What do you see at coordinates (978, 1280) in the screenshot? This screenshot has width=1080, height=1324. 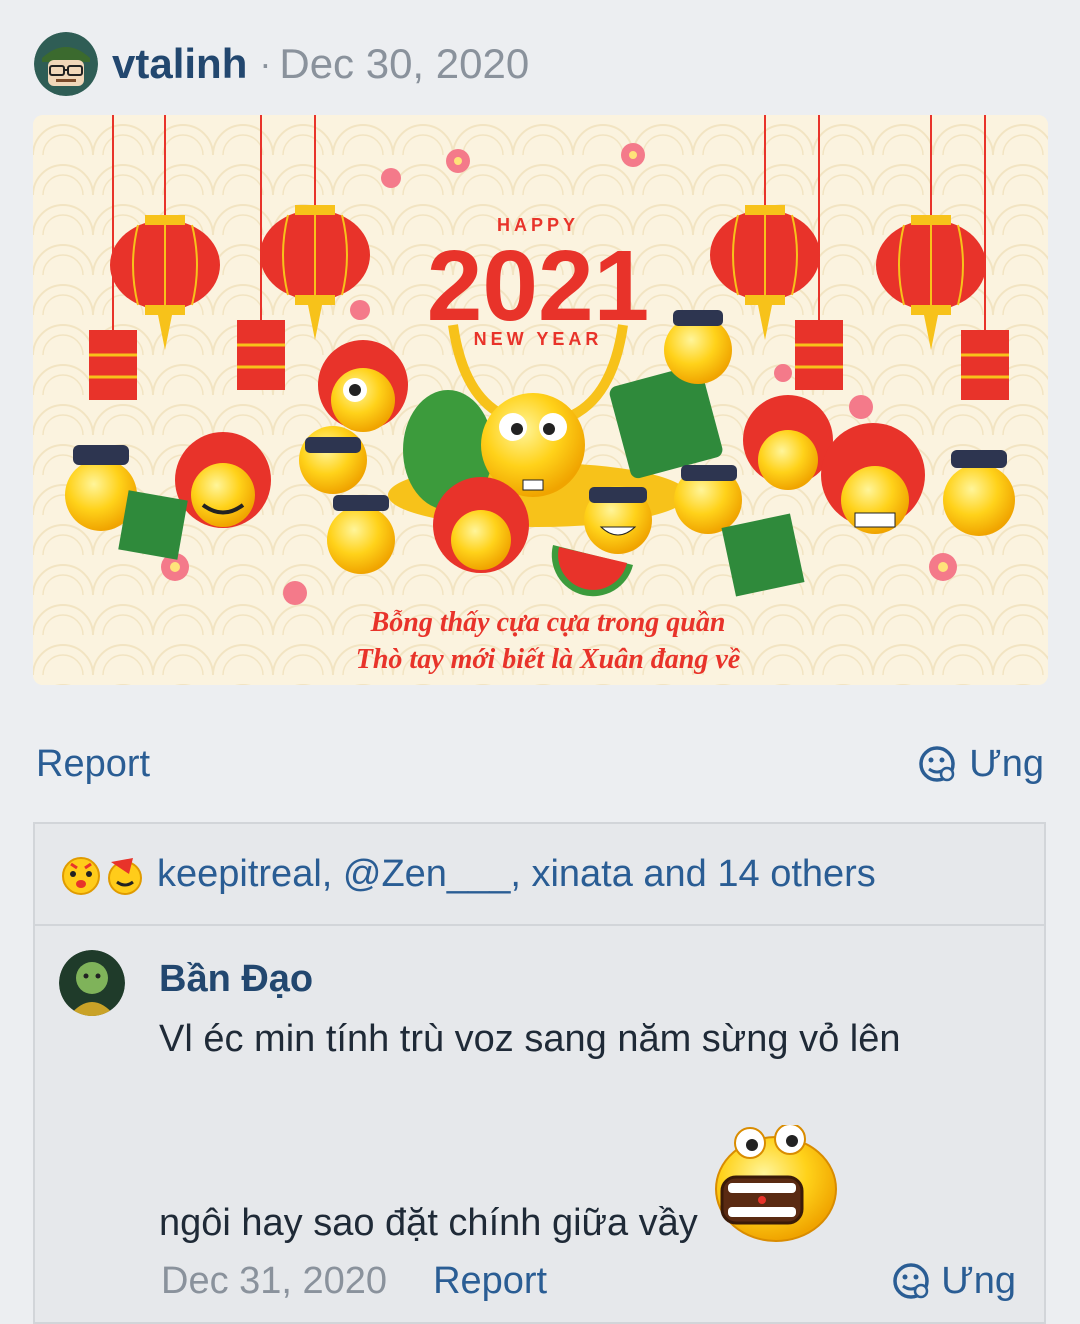 I see `comment-react-label: Ưng` at bounding box center [978, 1280].